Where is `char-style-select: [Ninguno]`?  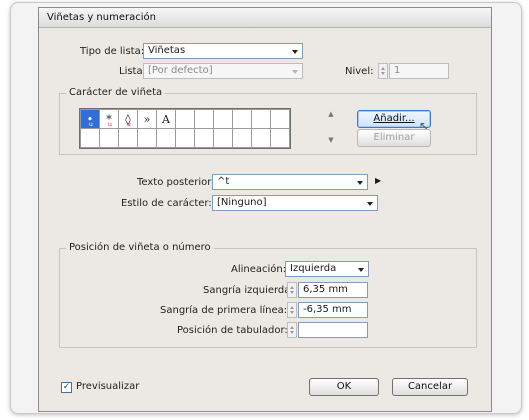 char-style-select: [Ninguno] is located at coordinates (295, 203).